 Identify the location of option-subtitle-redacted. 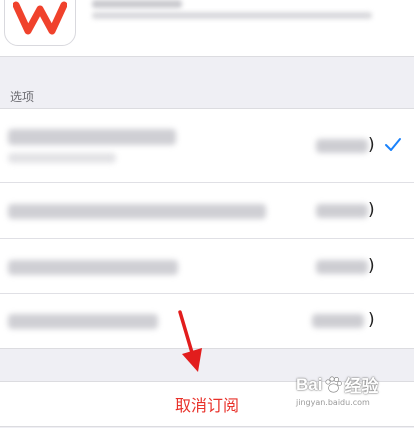
(62, 158).